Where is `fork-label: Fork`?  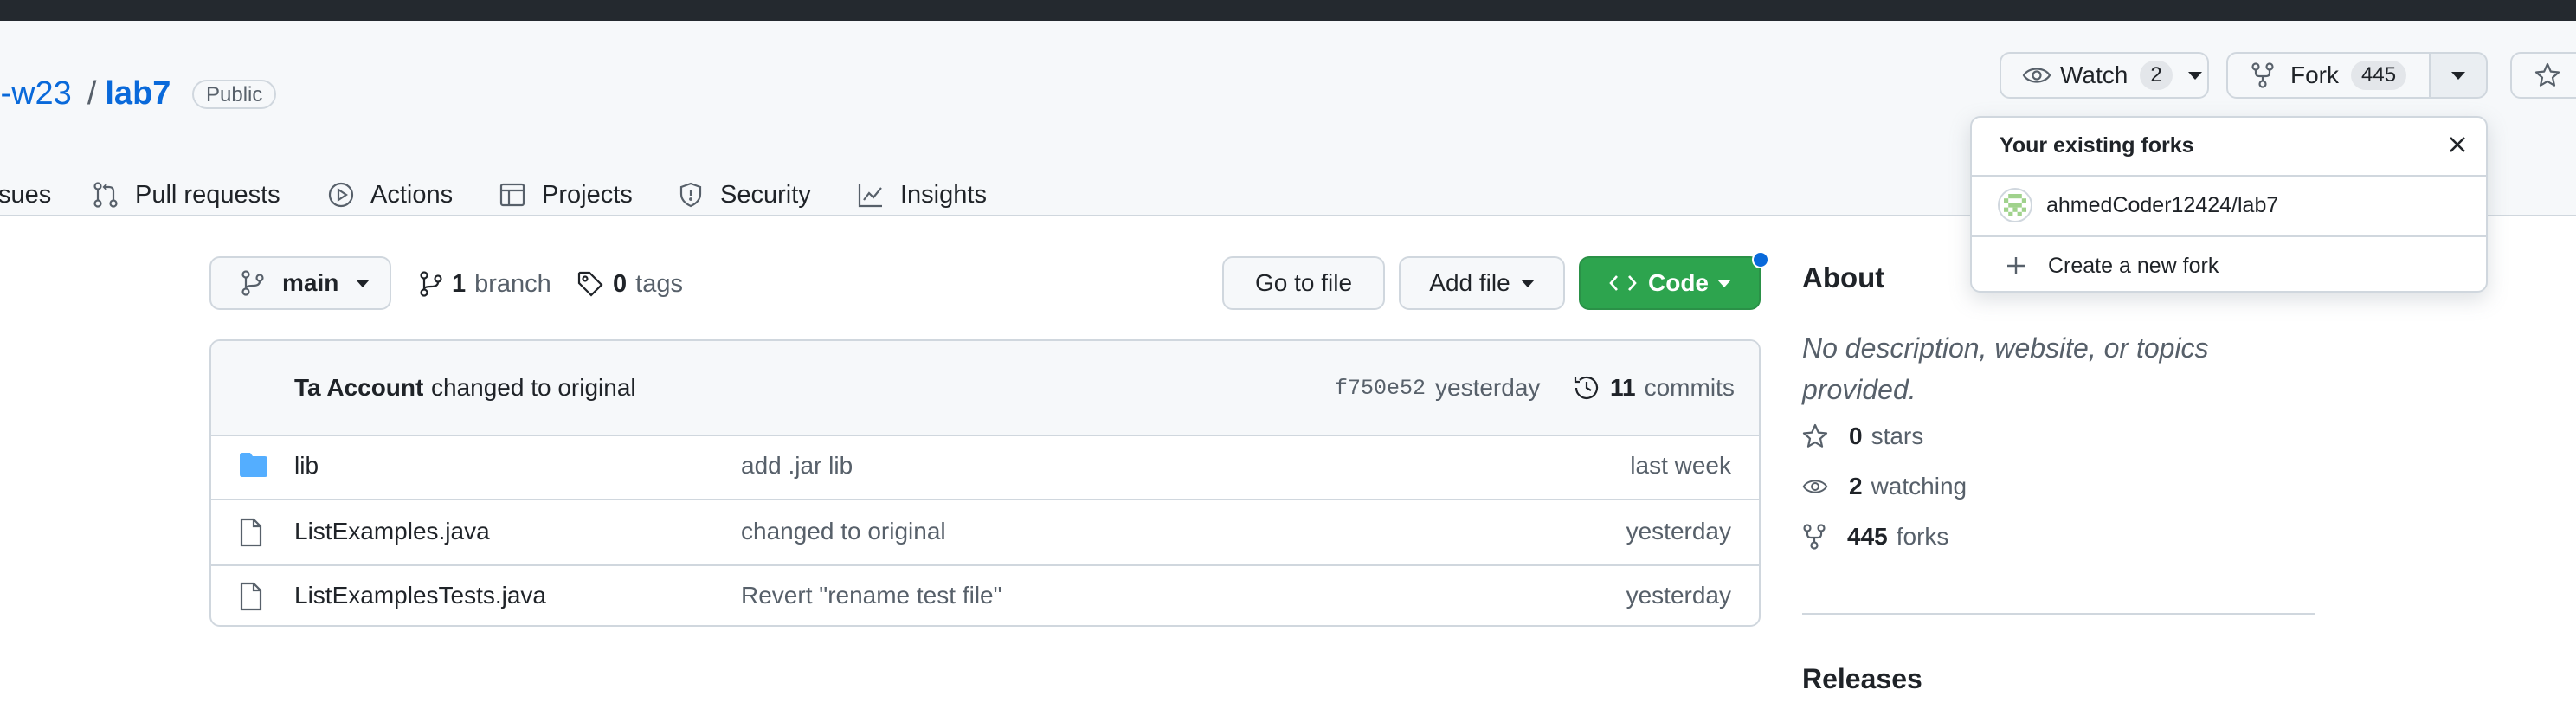 fork-label: Fork is located at coordinates (2314, 74).